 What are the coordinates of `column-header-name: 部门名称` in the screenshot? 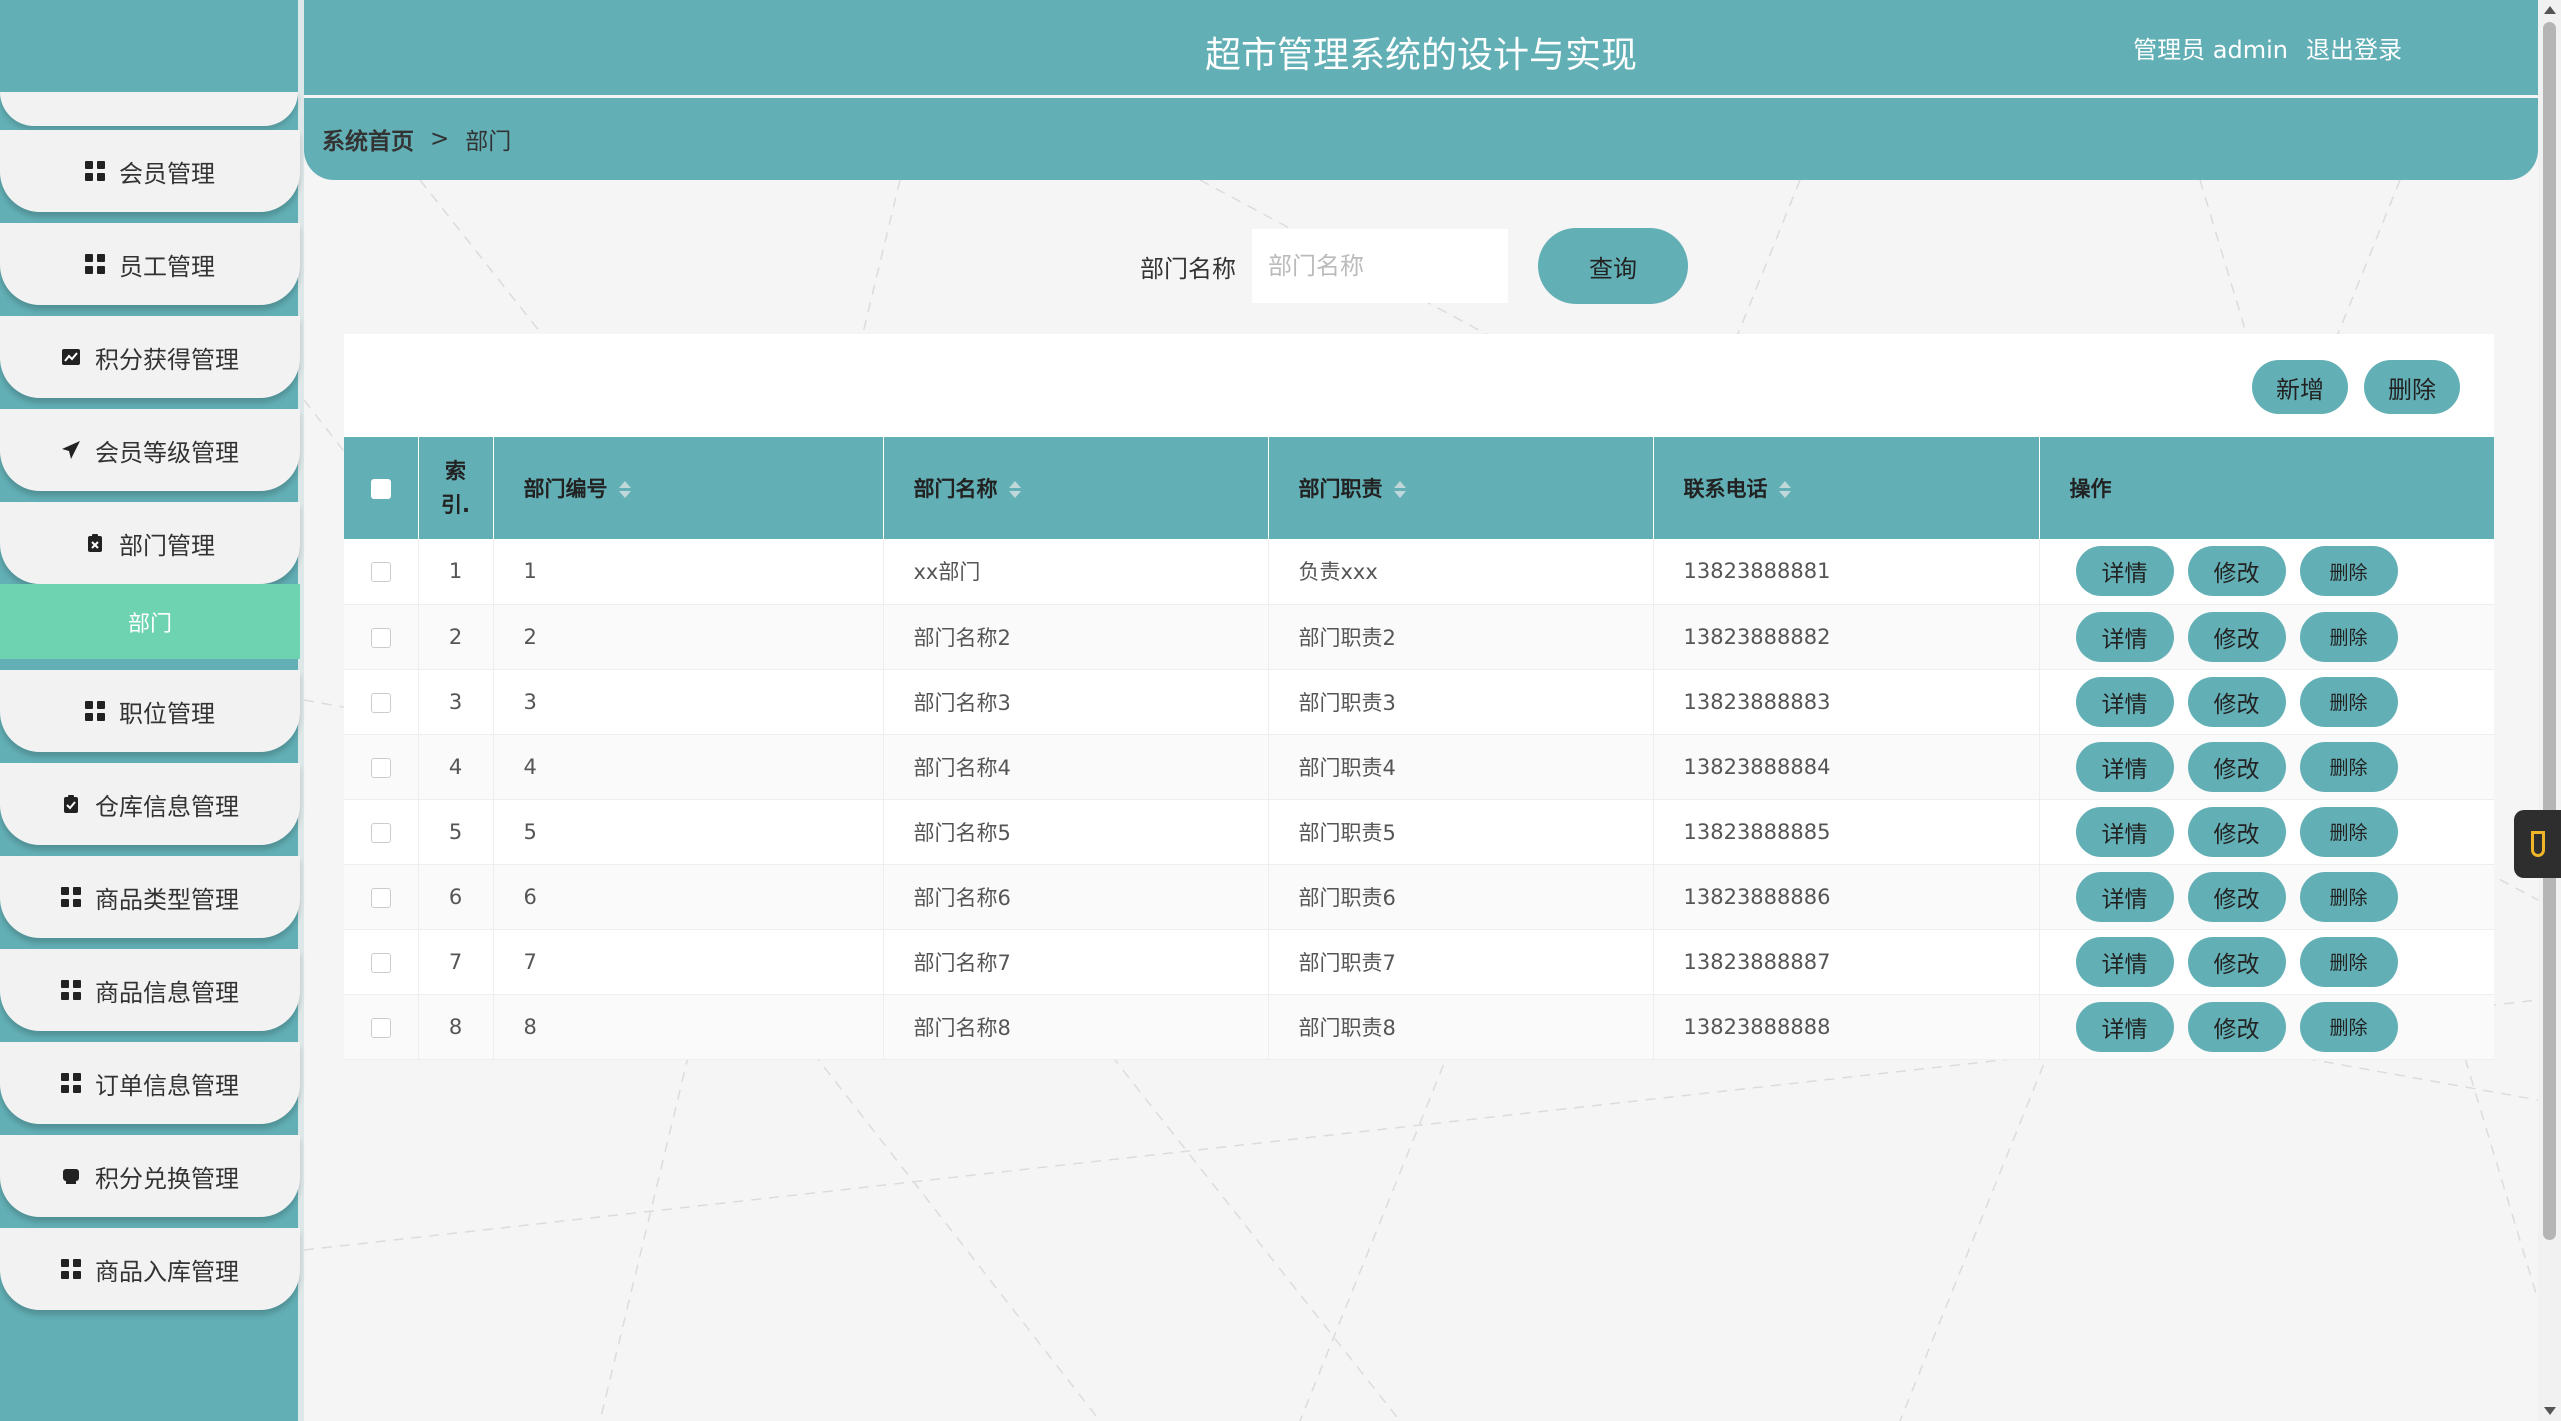 It's located at (1076, 488).